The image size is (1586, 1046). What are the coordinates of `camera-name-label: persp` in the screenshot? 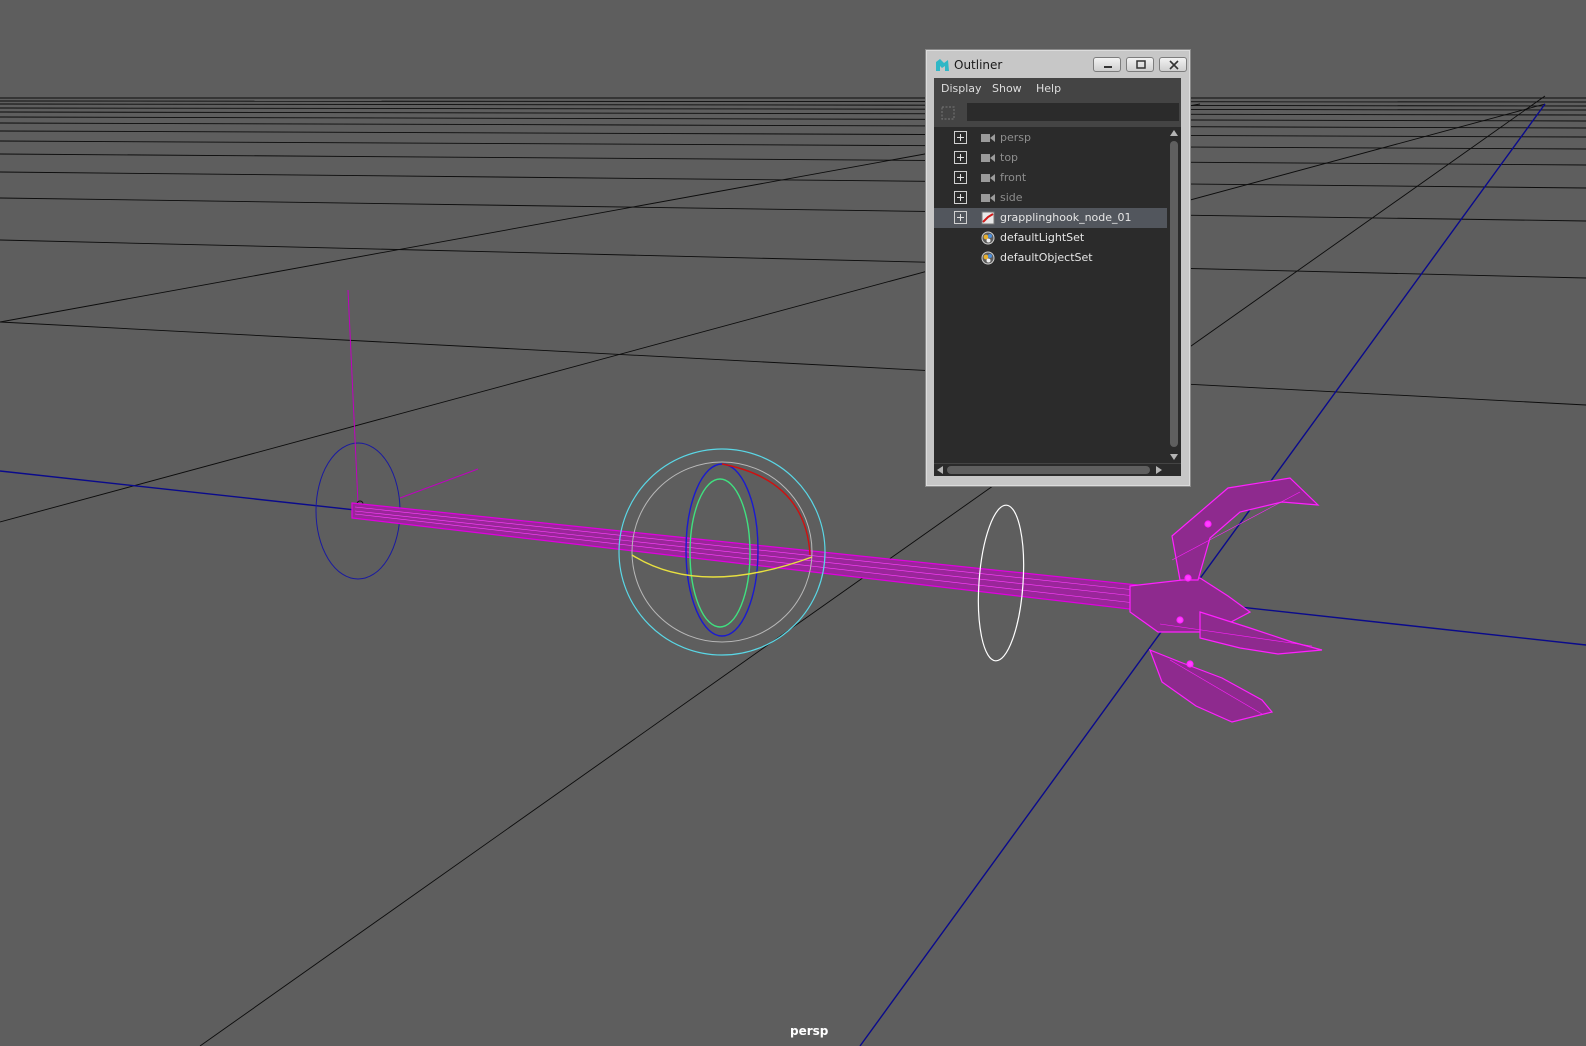 It's located at (809, 1031).